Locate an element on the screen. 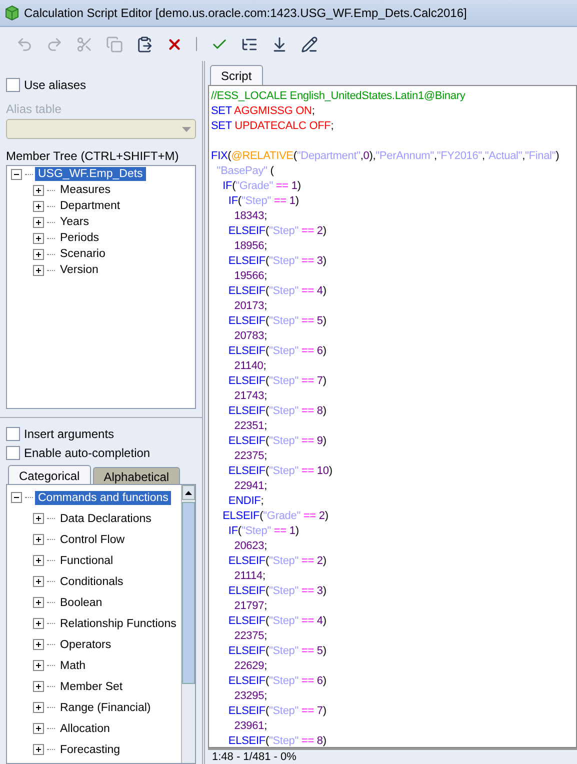  tab: Alphabetical is located at coordinates (136, 476).